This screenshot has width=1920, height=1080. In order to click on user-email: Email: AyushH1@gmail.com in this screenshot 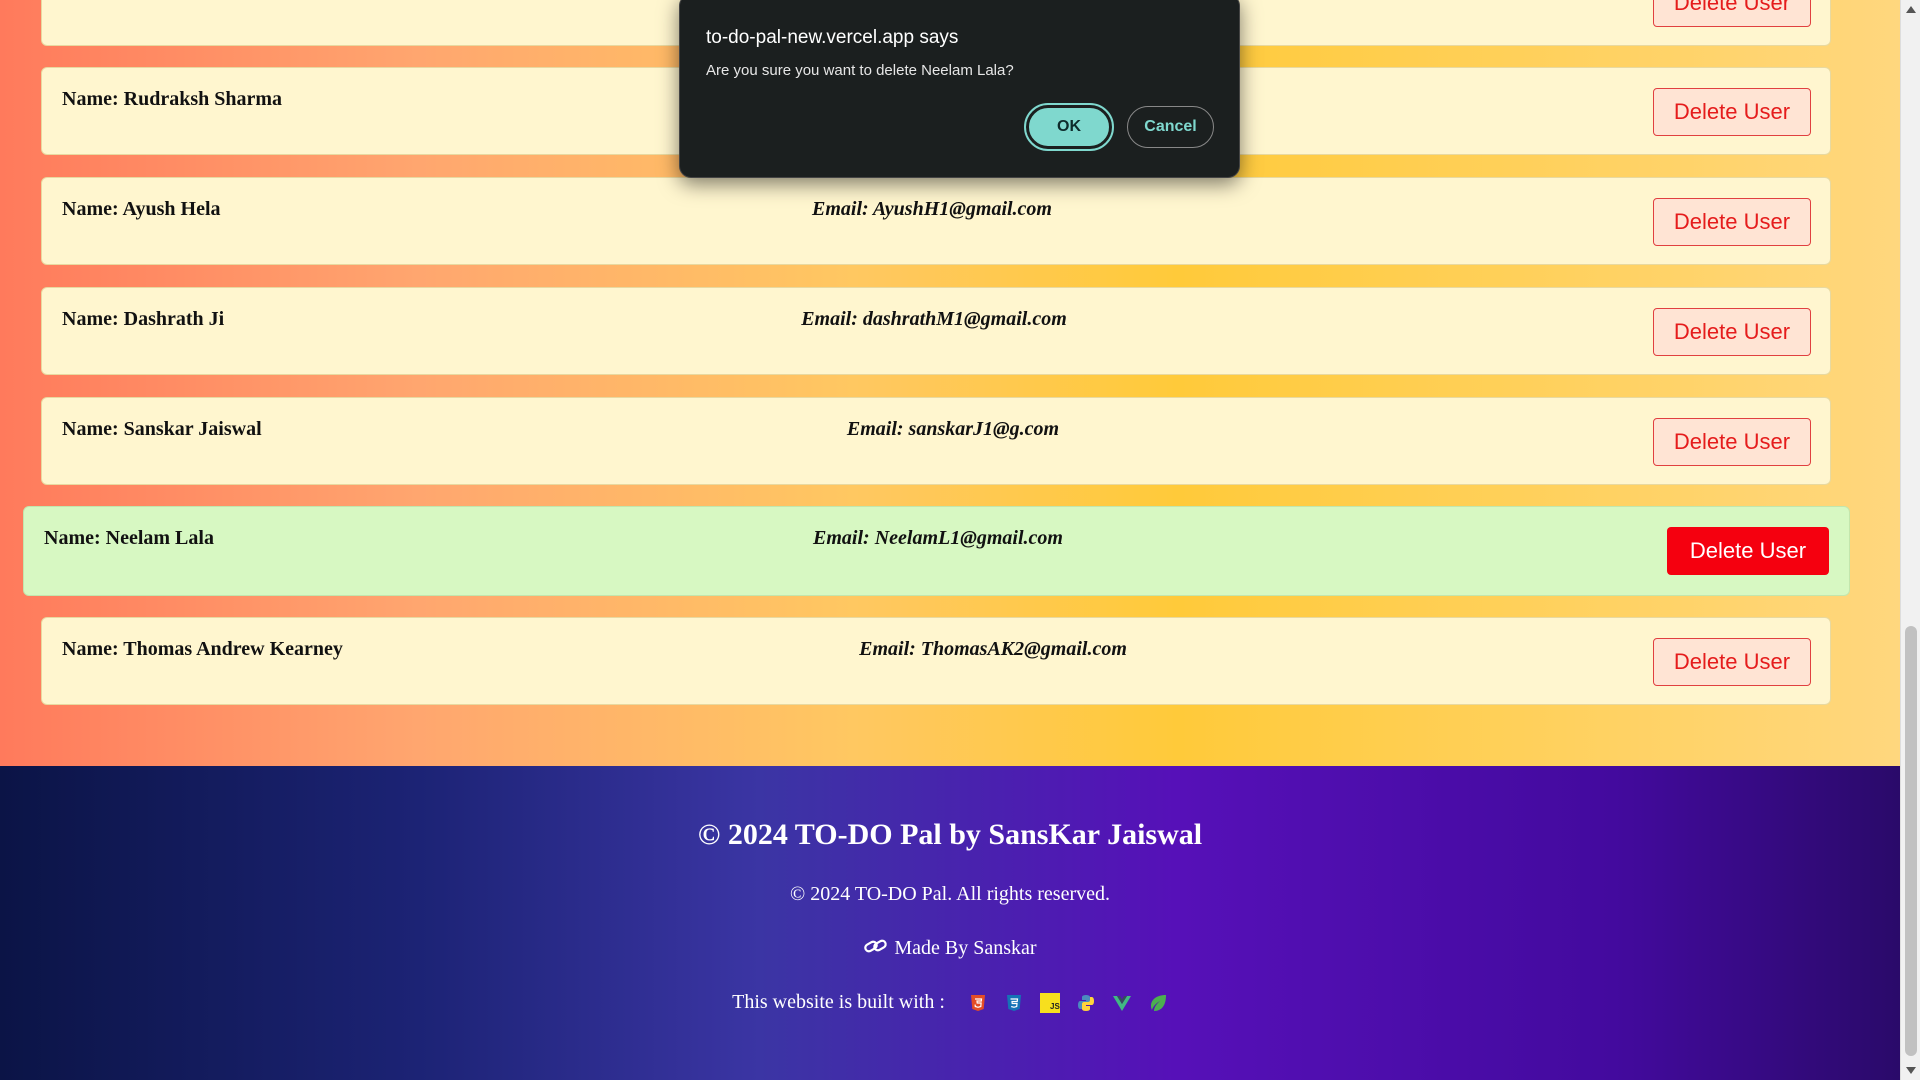, I will do `click(932, 209)`.